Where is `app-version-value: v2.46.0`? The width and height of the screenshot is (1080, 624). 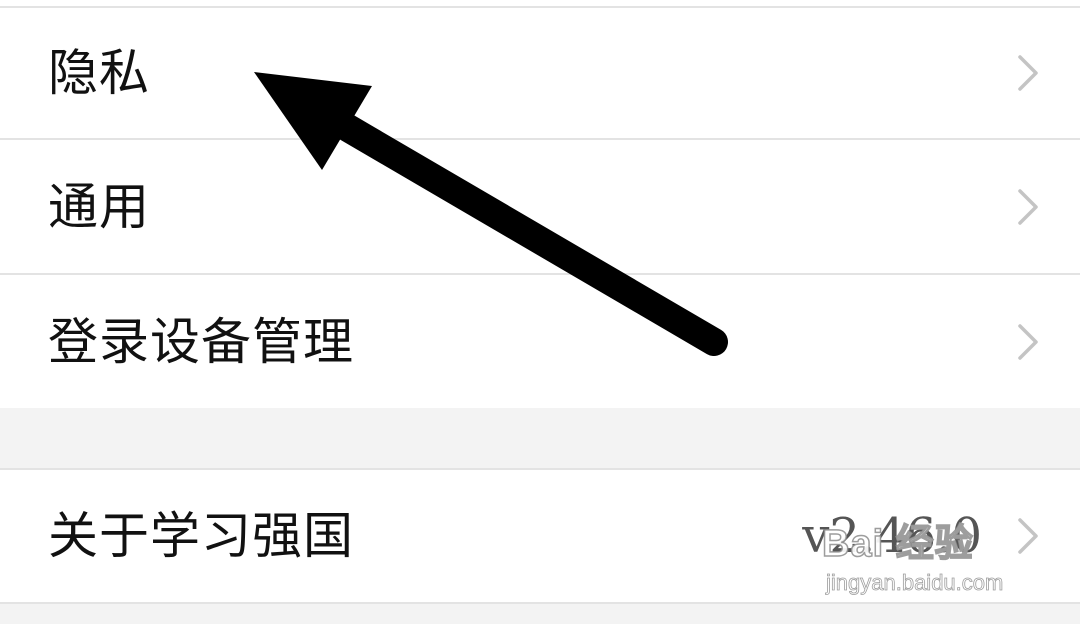
app-version-value: v2.46.0 is located at coordinates (892, 536).